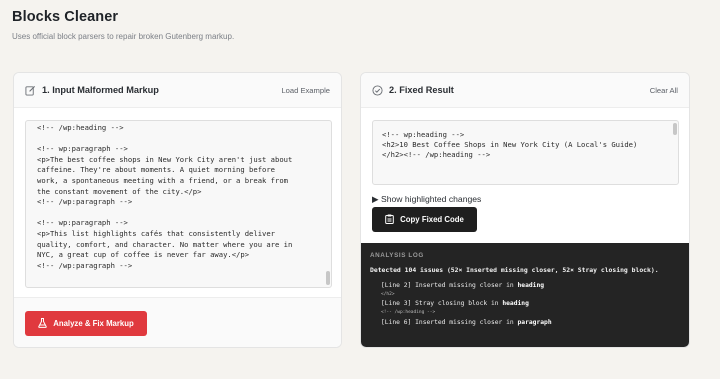  What do you see at coordinates (80, 127) in the screenshot?
I see `markup-line: <!-- /wp:heading -->` at bounding box center [80, 127].